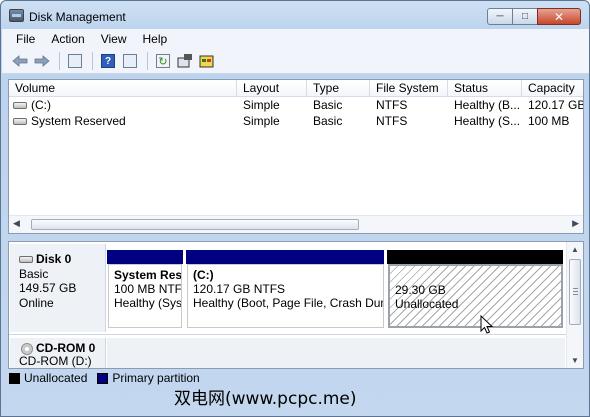 The height and width of the screenshot is (417, 590). Describe the element at coordinates (103, 378) in the screenshot. I see `legend-swatch-primary` at that location.